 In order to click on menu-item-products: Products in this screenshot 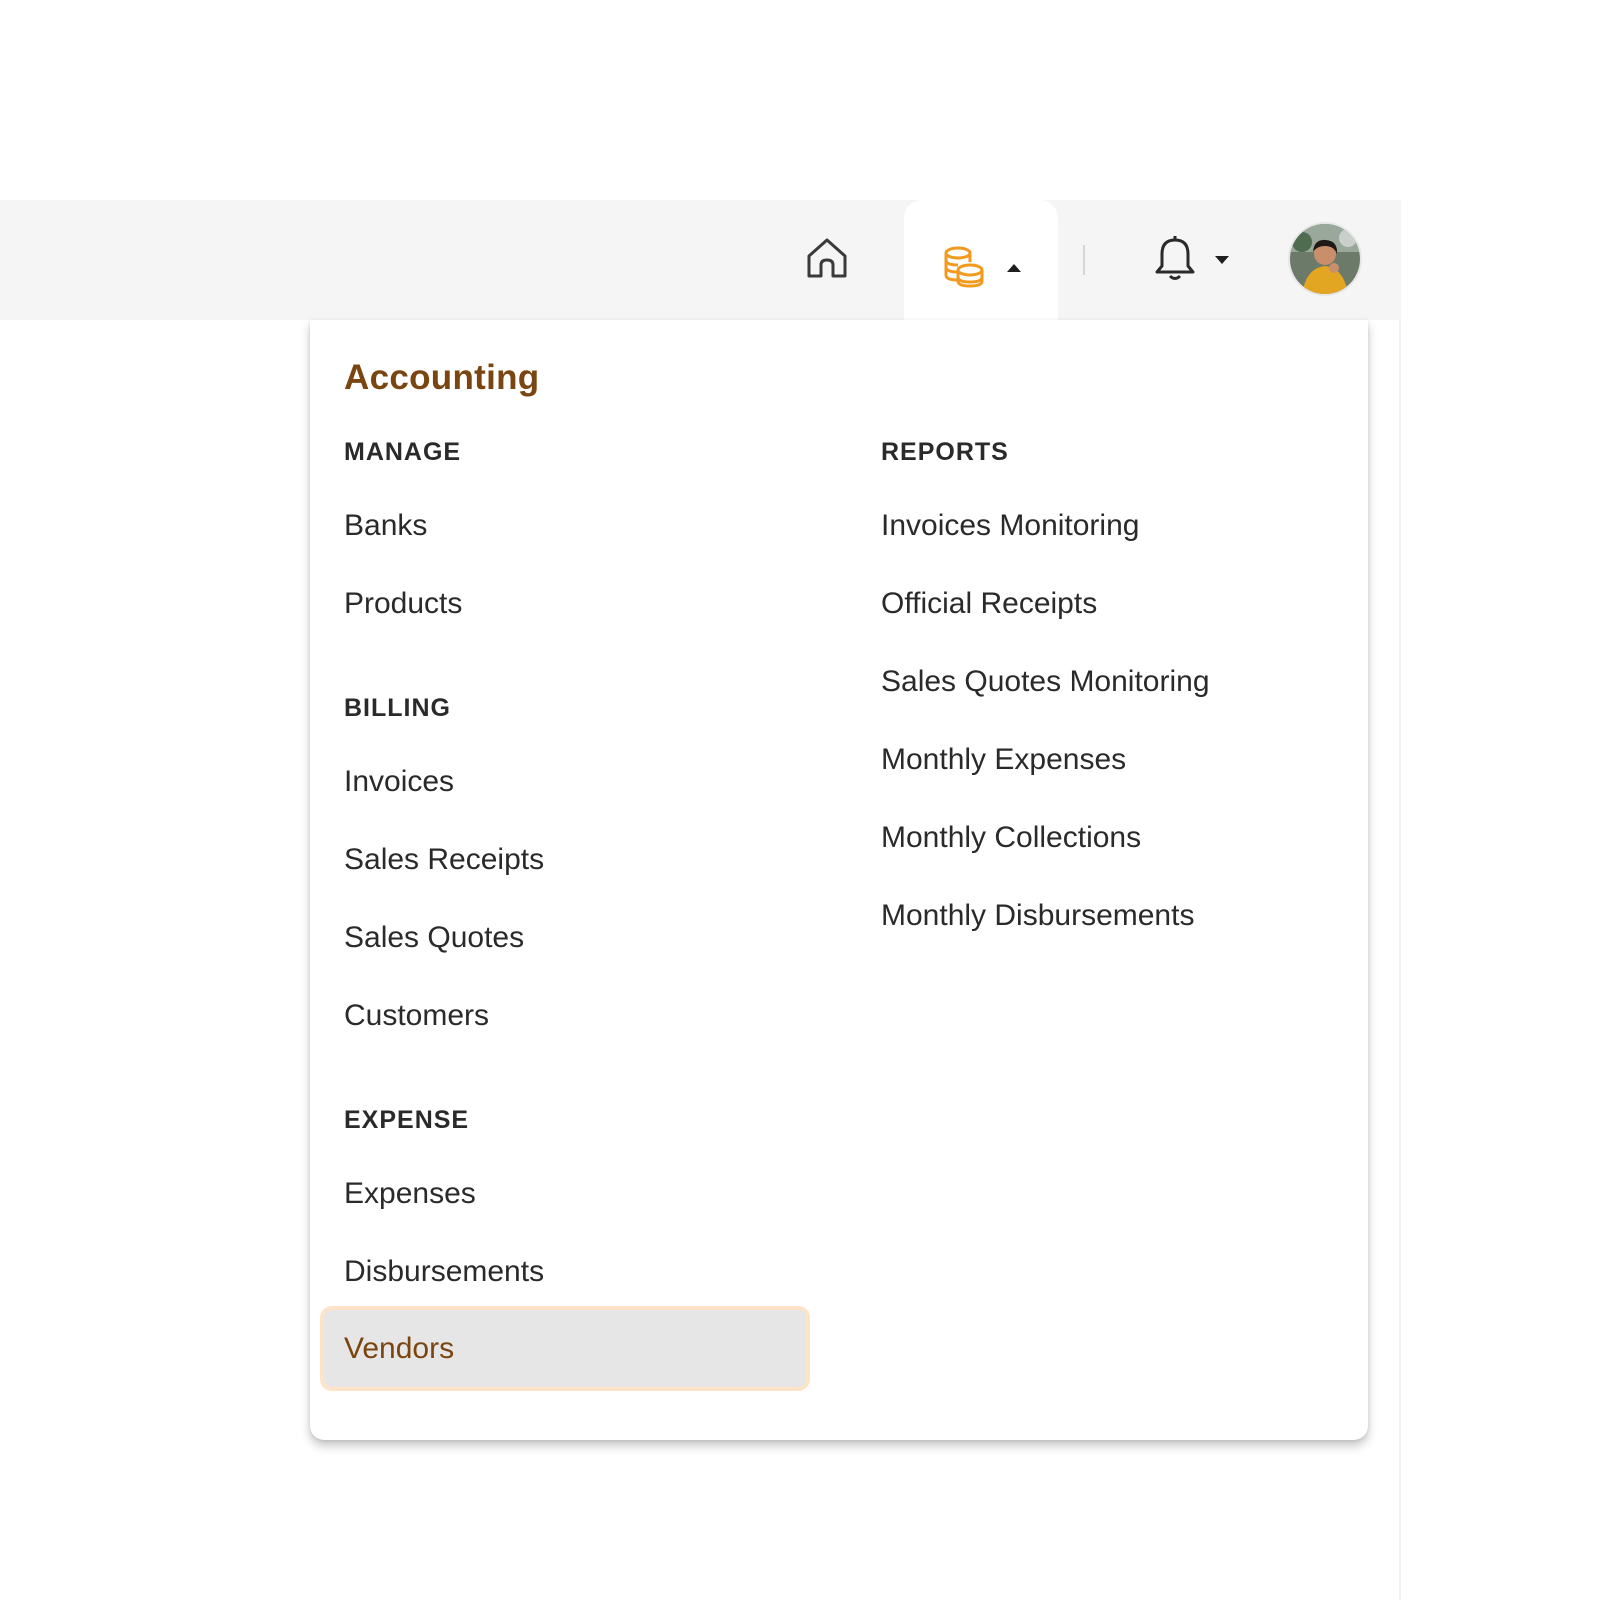, I will do `click(403, 604)`.